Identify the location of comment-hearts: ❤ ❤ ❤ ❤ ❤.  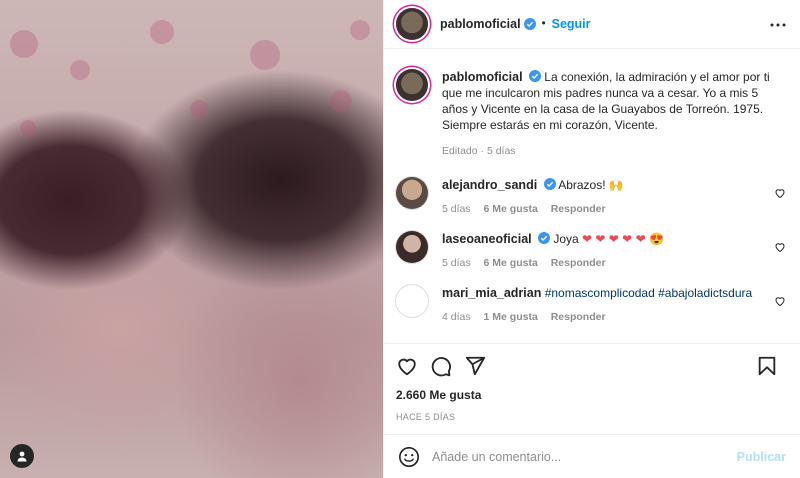
(614, 239).